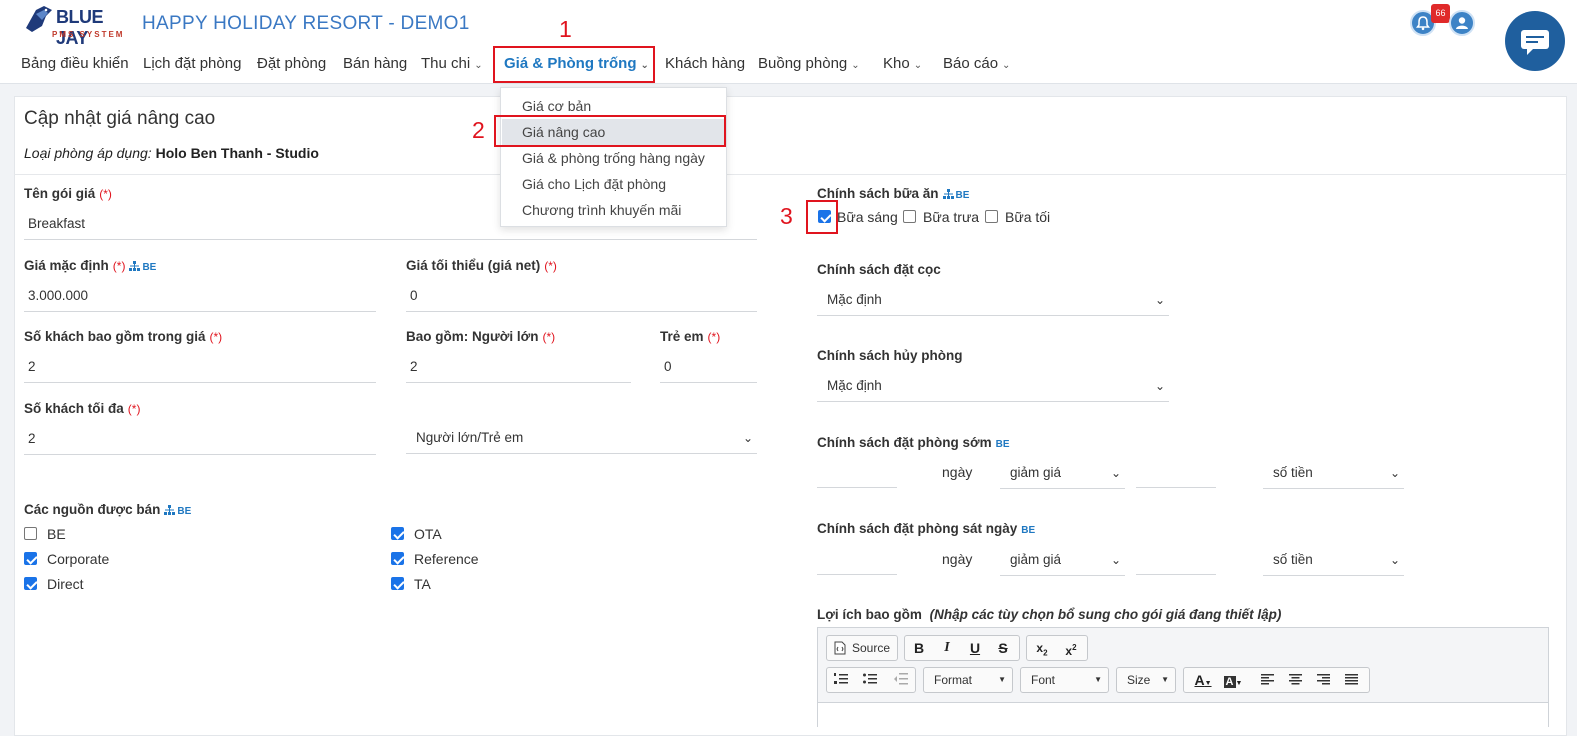 The width and height of the screenshot is (1577, 736). I want to click on source-corporate-checkbox, so click(30, 558).